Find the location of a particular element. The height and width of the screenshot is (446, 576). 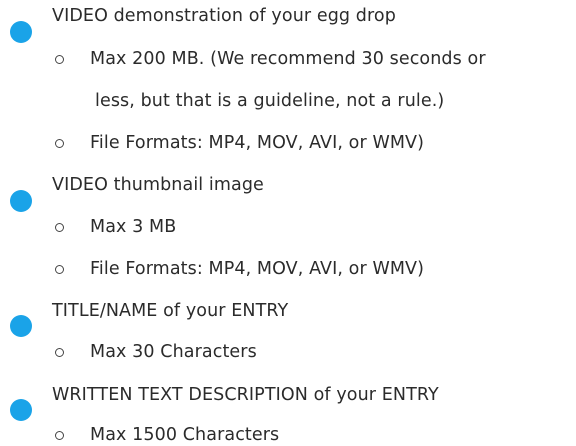

section-heading: TITLE/NAME of your ENTRY is located at coordinates (170, 311).